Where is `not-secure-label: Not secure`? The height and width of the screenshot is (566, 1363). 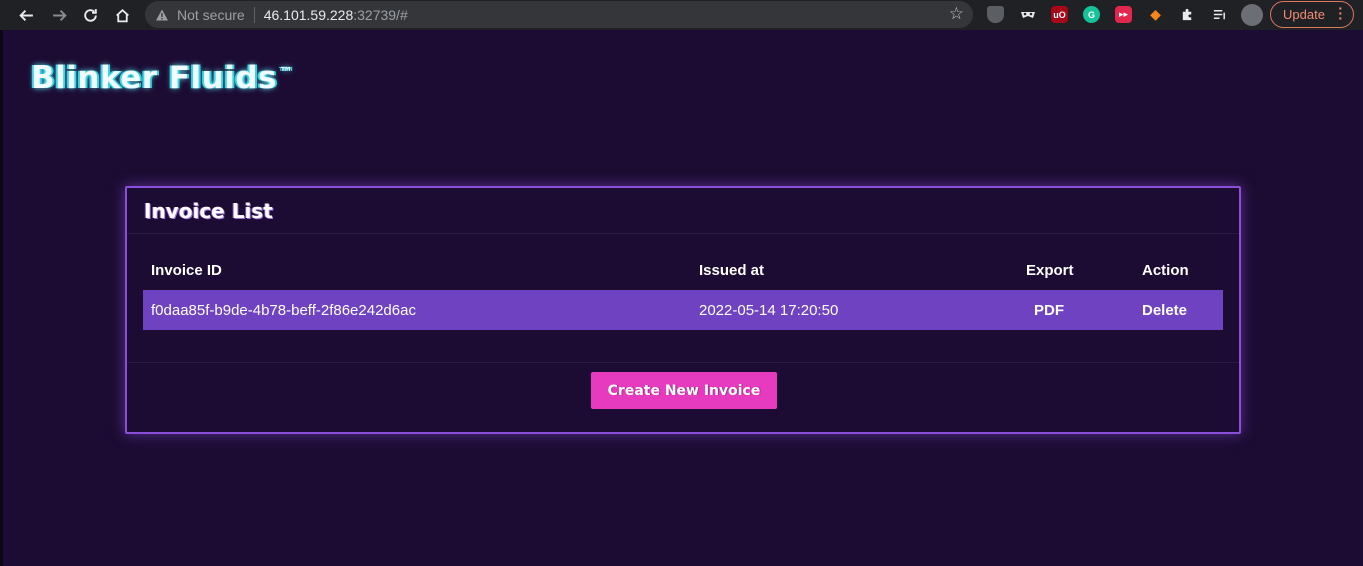
not-secure-label: Not secure is located at coordinates (211, 15).